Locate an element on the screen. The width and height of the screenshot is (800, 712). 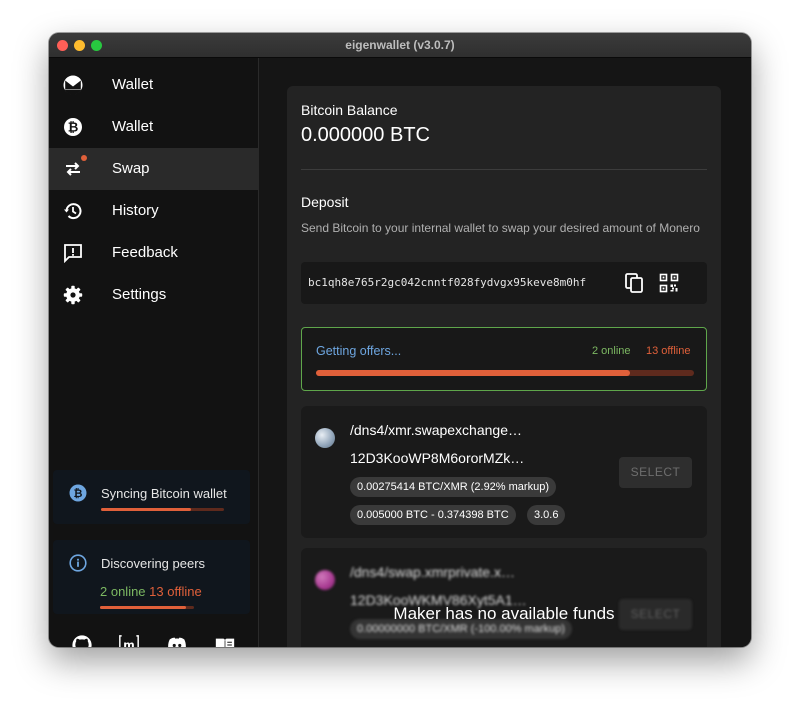
maker-rate-chip: 0.00275414 BTC/XMR (2.92% markup) is located at coordinates (453, 487).